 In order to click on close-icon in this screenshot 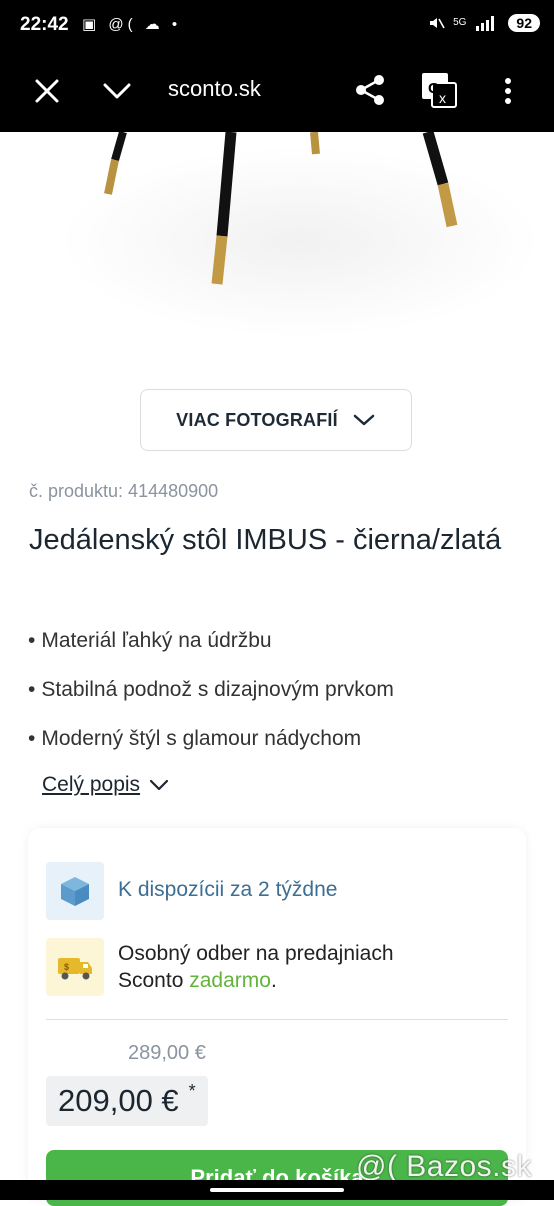, I will do `click(47, 91)`.